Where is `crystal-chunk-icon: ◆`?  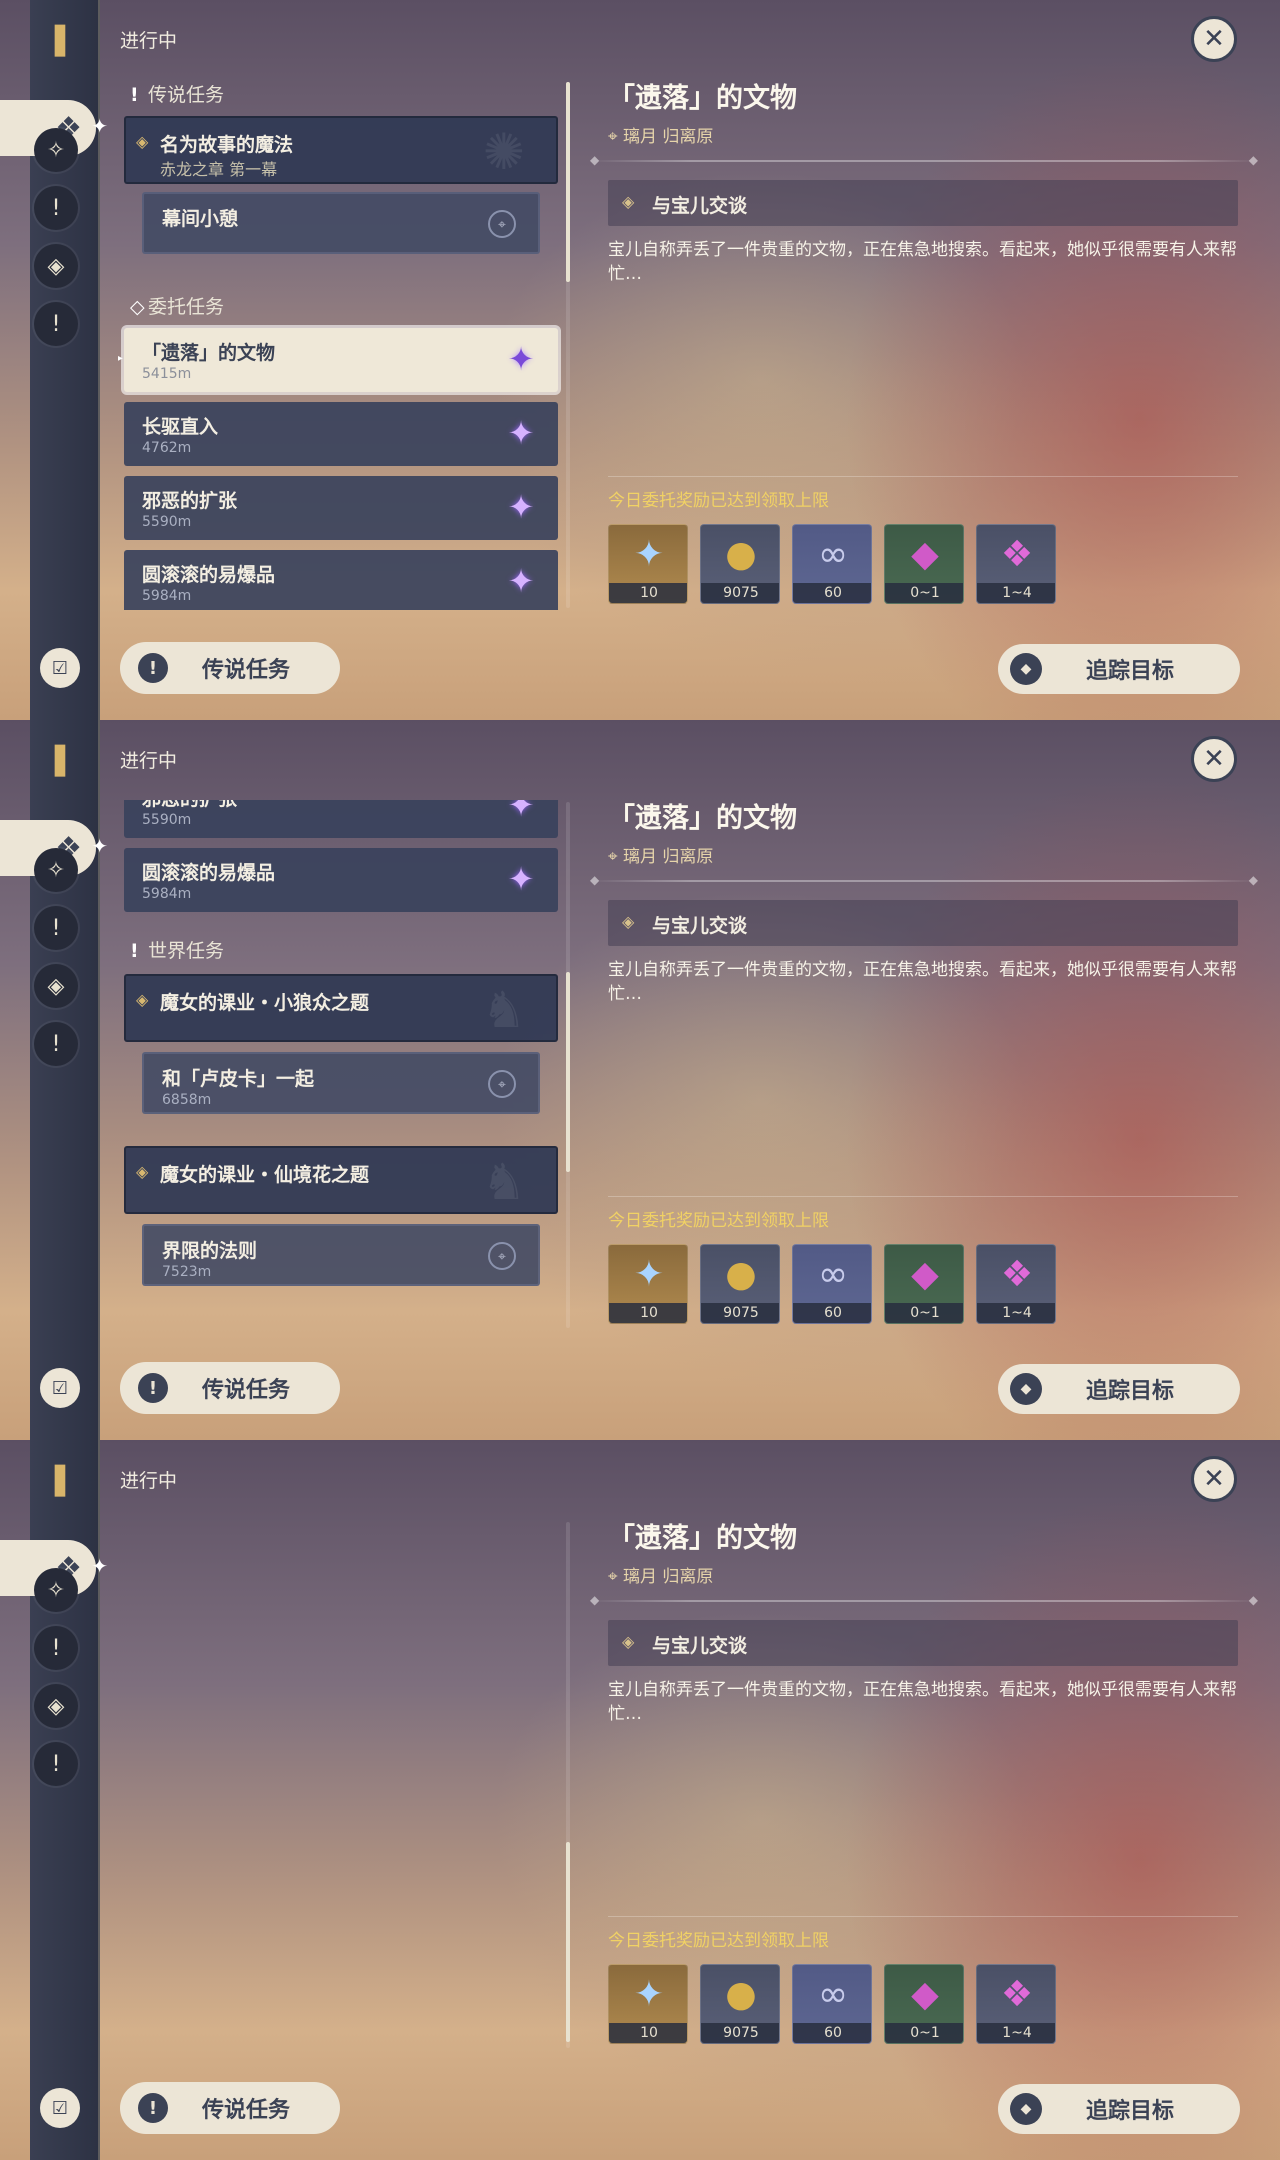
crystal-chunk-icon: ◆ is located at coordinates (925, 554).